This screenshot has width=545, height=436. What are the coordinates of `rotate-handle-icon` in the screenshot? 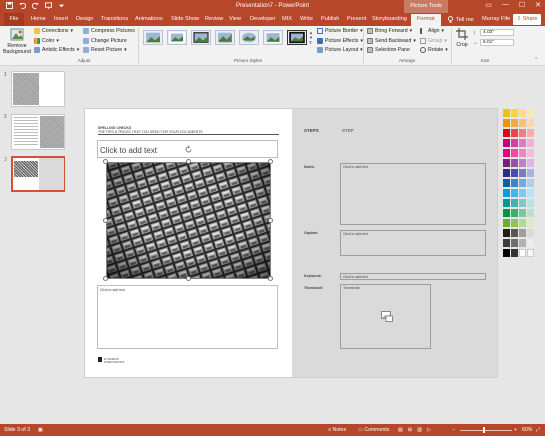 It's located at (188, 149).